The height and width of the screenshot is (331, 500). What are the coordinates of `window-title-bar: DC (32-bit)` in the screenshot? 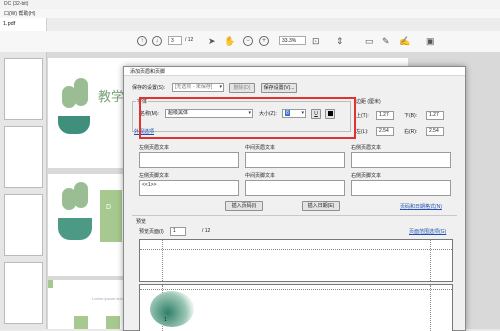 It's located at (250, 4).